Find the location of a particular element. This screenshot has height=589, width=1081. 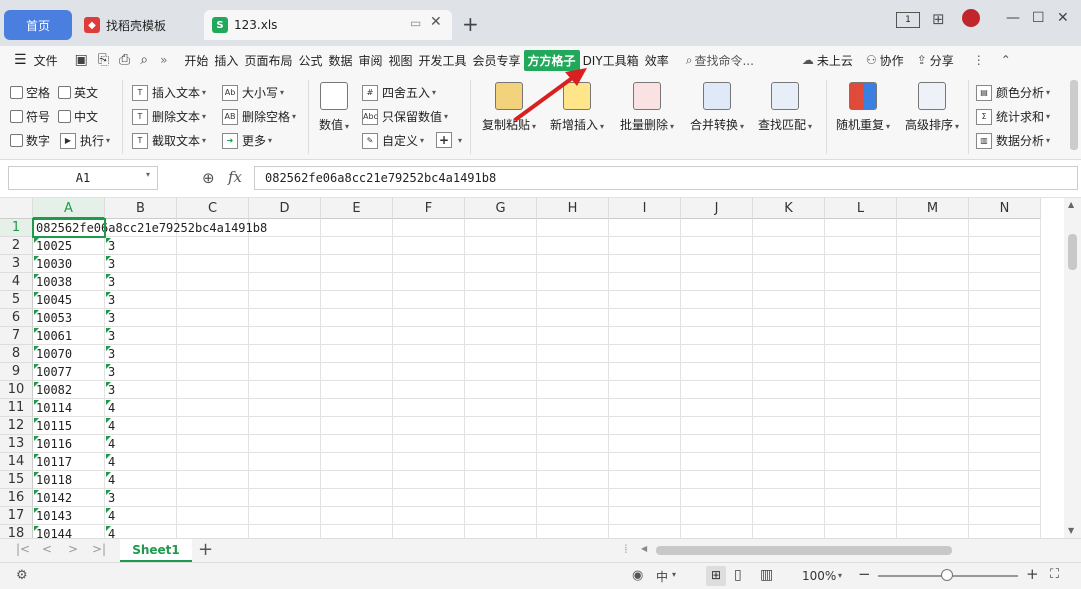

hamburger-icon: ☰ is located at coordinates (20, 60).